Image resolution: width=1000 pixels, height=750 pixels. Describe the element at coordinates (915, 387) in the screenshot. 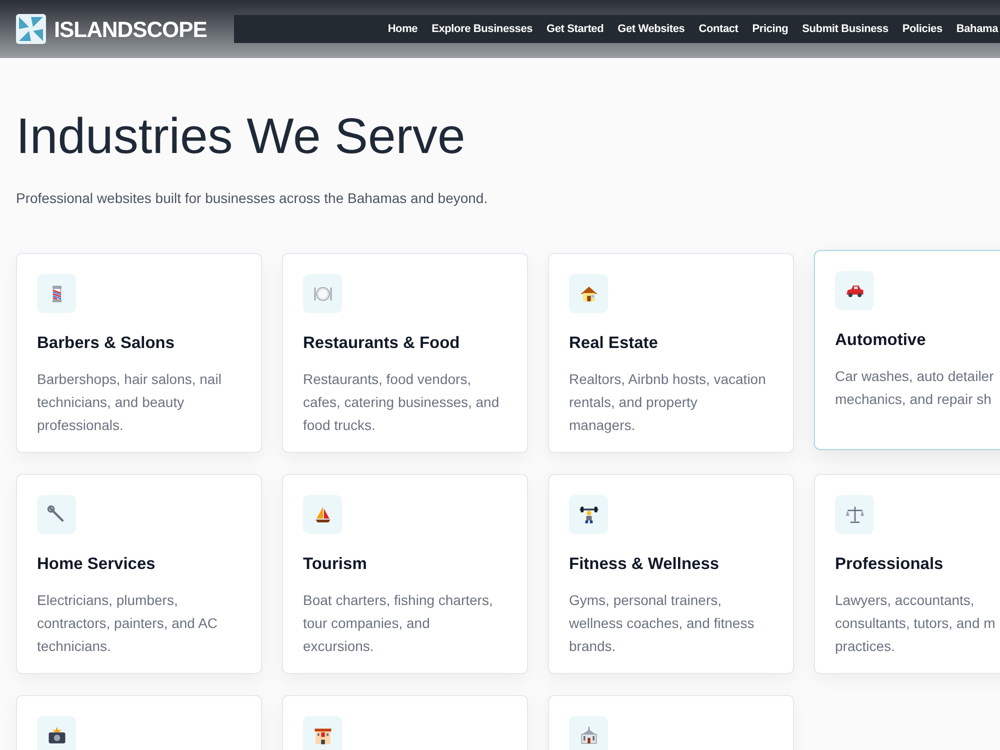

I see `card-description: Car washes, auto detailer mechanics, and repair sh` at that location.